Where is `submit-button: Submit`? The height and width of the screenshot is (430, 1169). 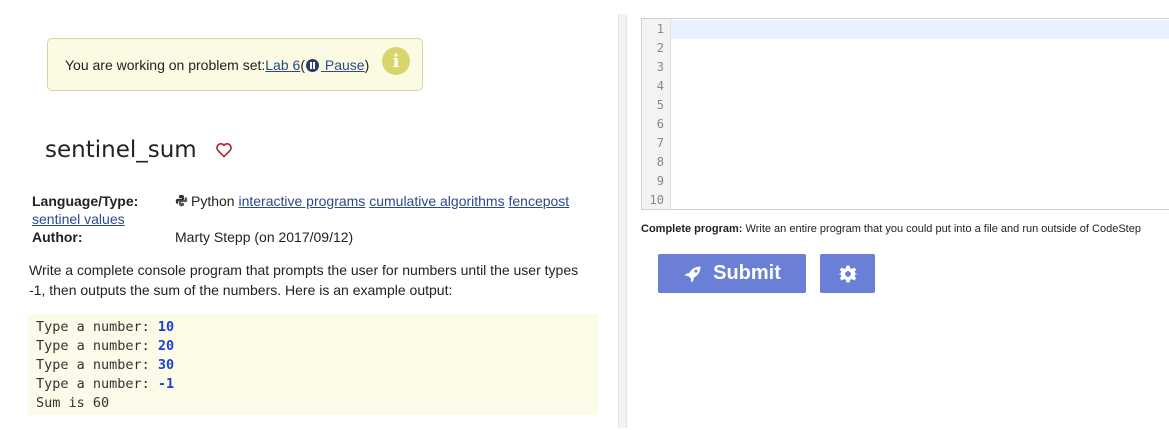 submit-button: Submit is located at coordinates (732, 273).